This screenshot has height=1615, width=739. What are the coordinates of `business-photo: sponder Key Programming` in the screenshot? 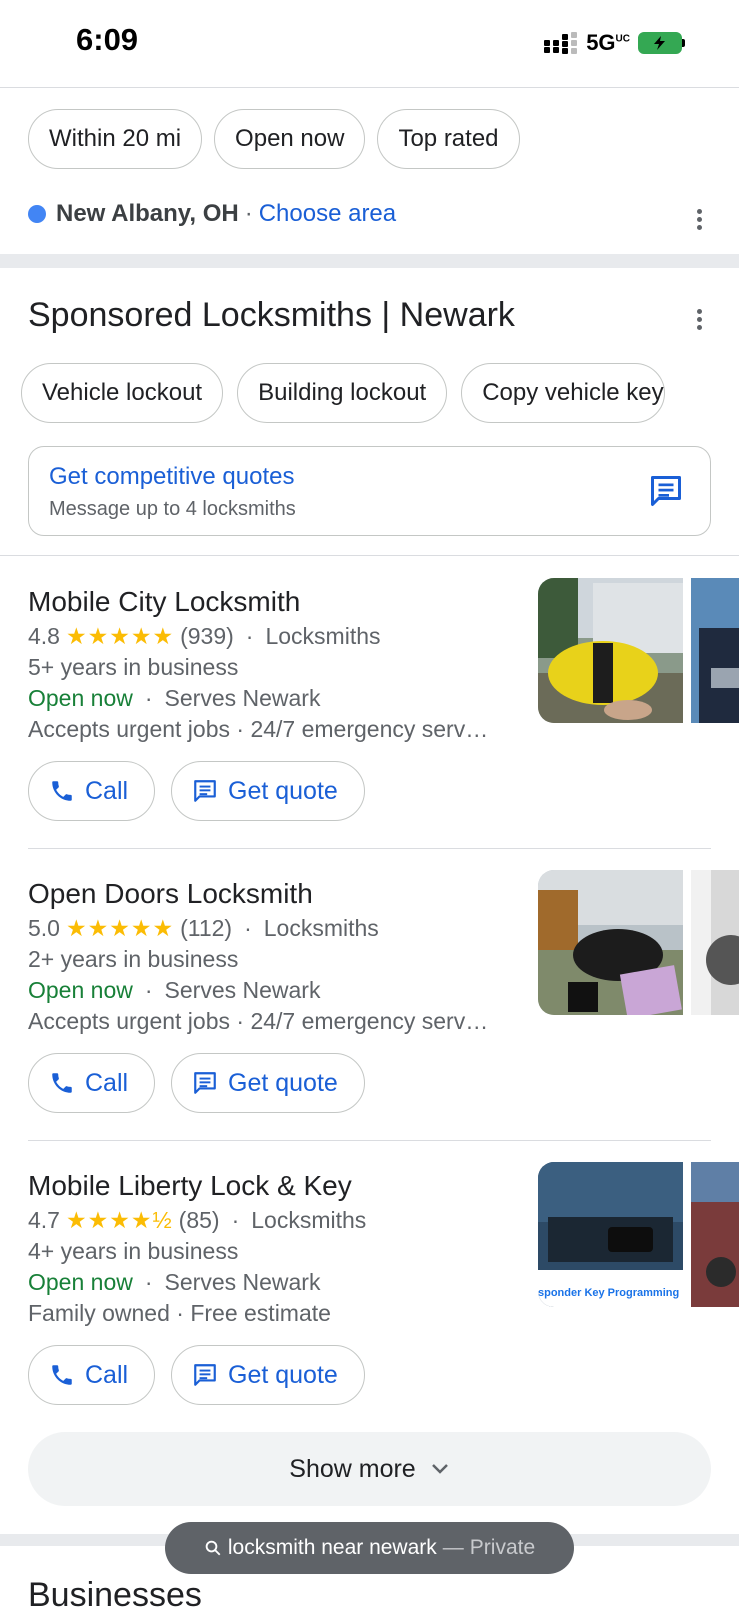 It's located at (610, 1234).